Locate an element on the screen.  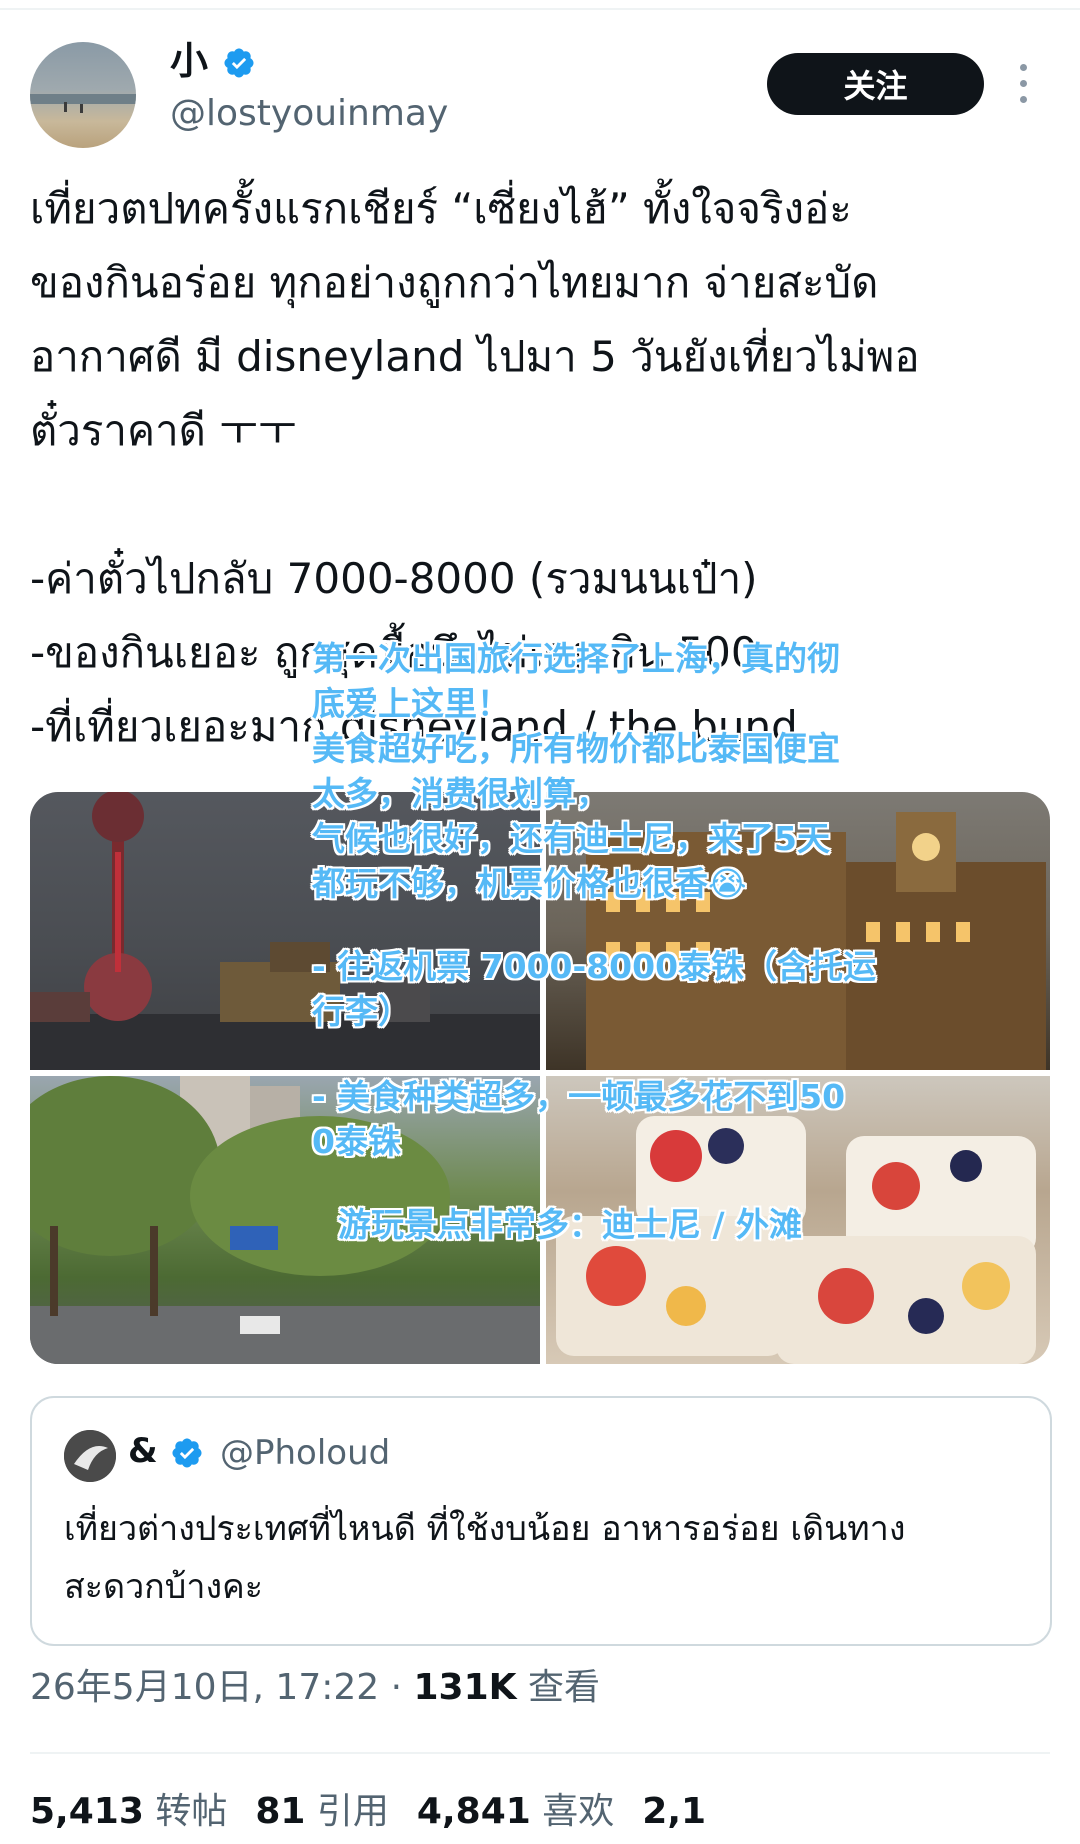
quoted-line: สะดวกบ้างคะ is located at coordinates (164, 1587).